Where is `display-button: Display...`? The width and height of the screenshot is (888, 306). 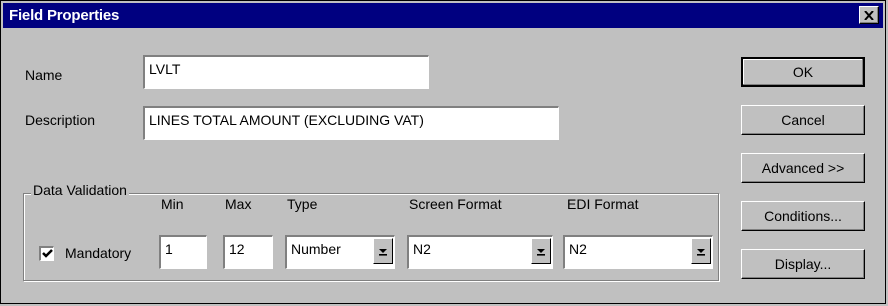 display-button: Display... is located at coordinates (803, 264).